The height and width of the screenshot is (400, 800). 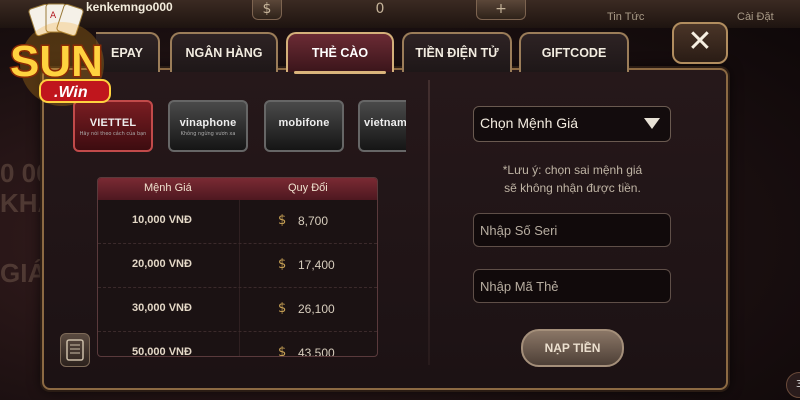 I want to click on carrier-label: mobifone, so click(x=304, y=123).